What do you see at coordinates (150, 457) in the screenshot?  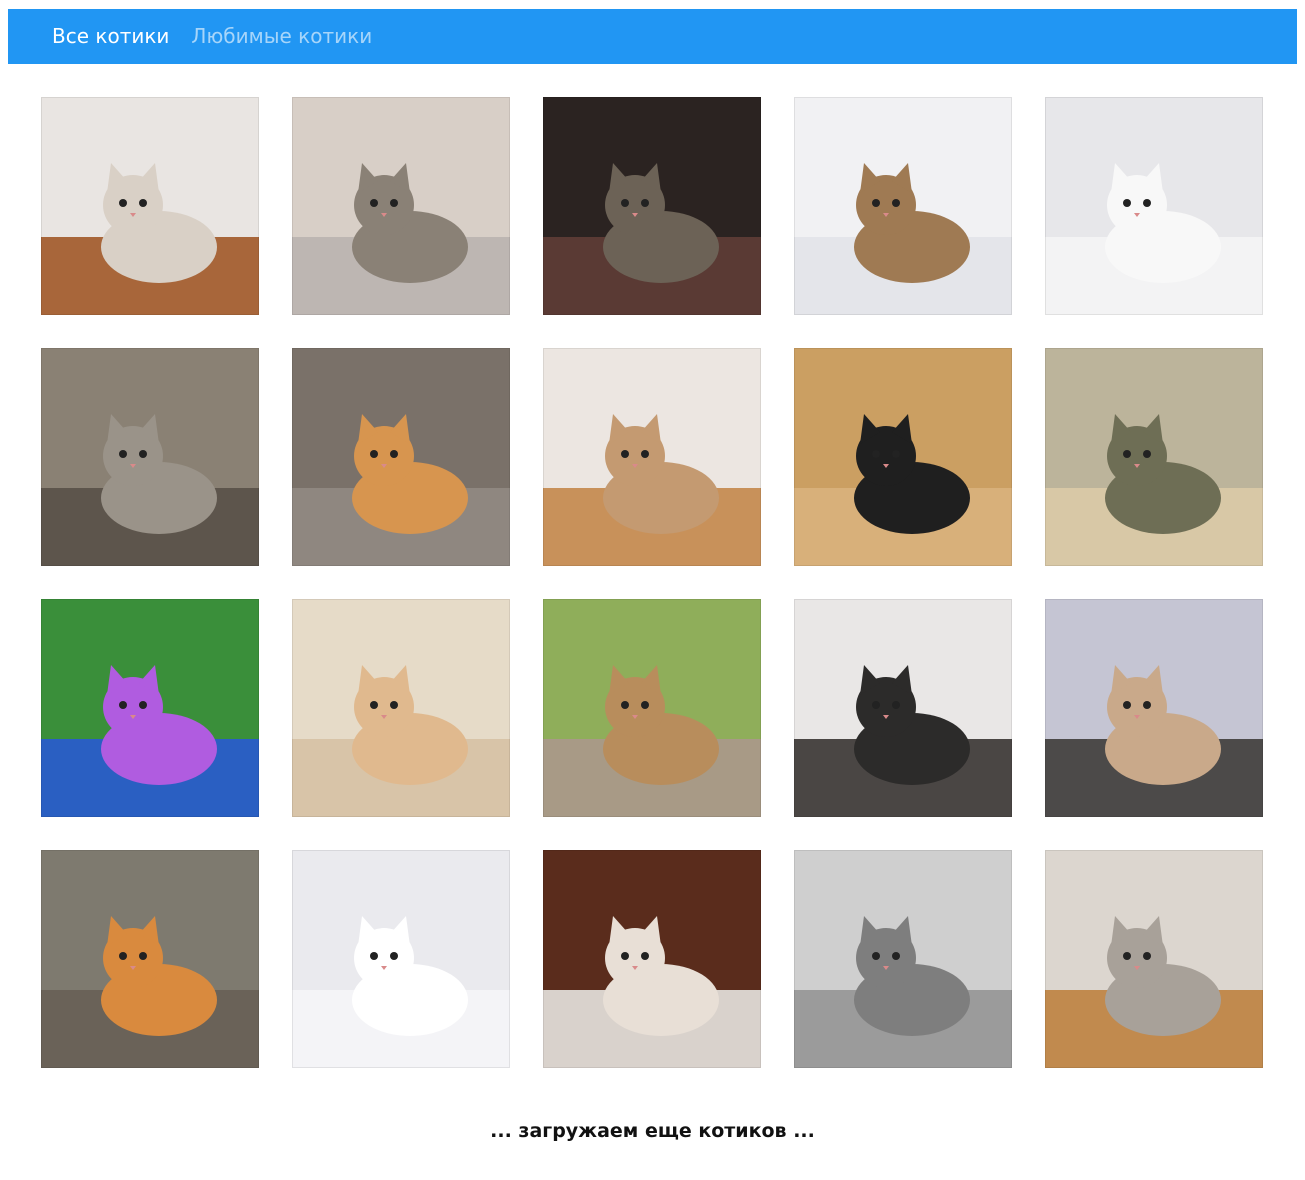 I see `cat-photo-kitten-in-kettle` at bounding box center [150, 457].